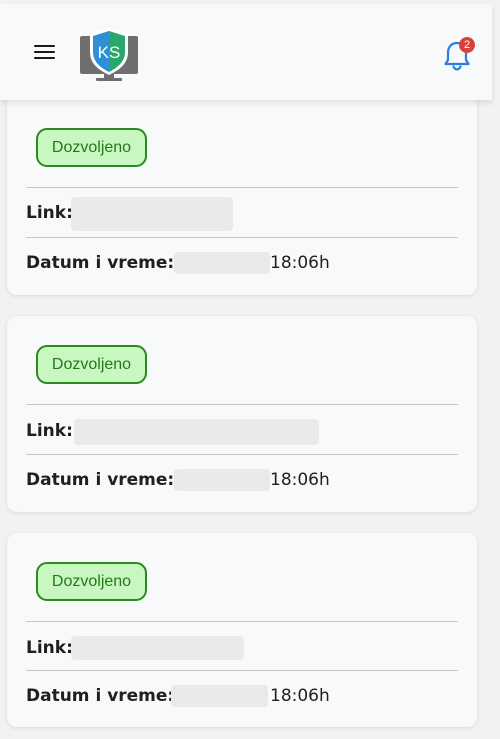 The height and width of the screenshot is (739, 500). I want to click on ks-logo: KS, so click(109, 54).